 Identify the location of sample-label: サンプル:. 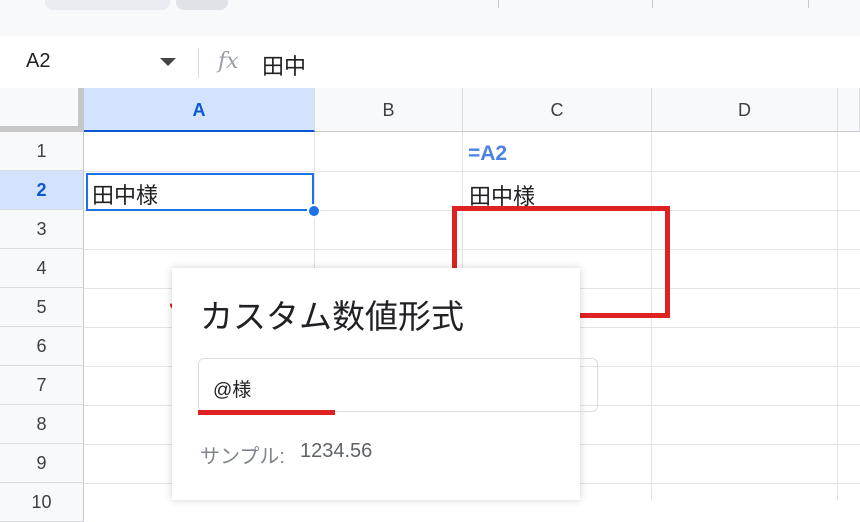
(242, 457).